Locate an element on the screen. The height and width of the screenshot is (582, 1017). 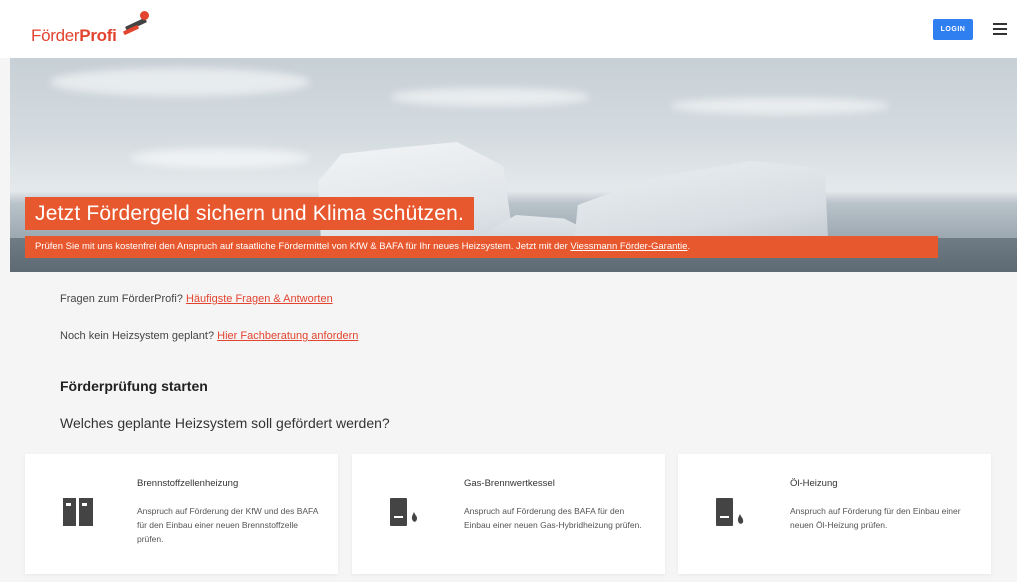
section-title: Förderprüfung starten is located at coordinates (134, 386).